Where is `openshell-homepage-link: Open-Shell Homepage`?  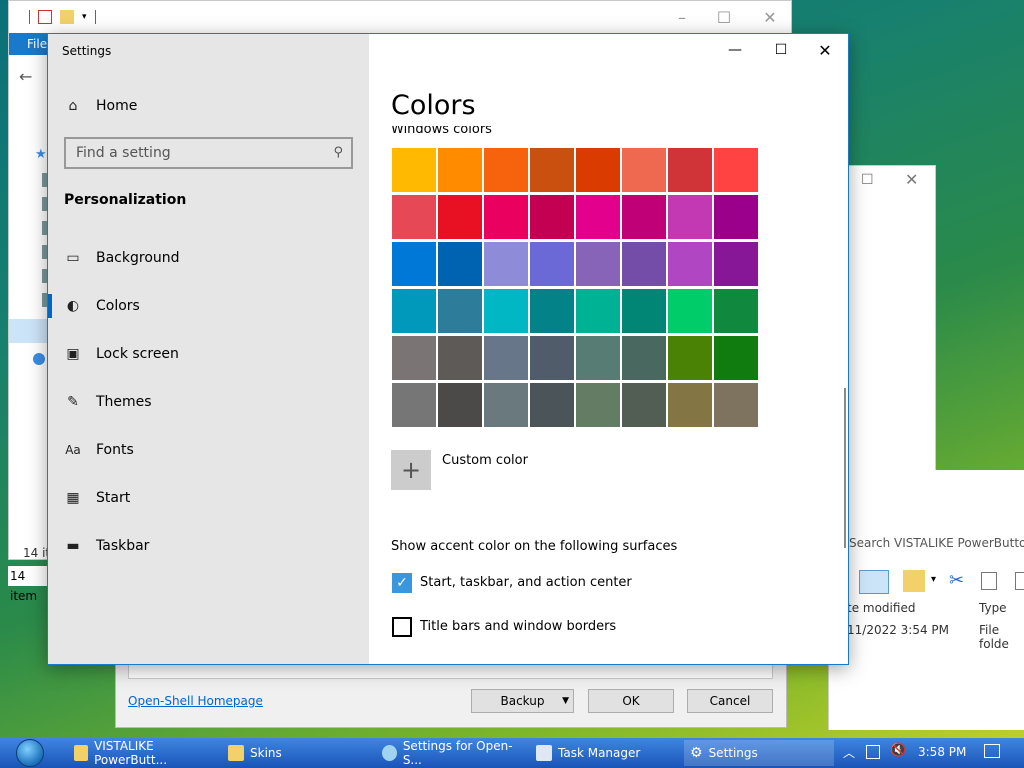 openshell-homepage-link: Open-Shell Homepage is located at coordinates (195, 701).